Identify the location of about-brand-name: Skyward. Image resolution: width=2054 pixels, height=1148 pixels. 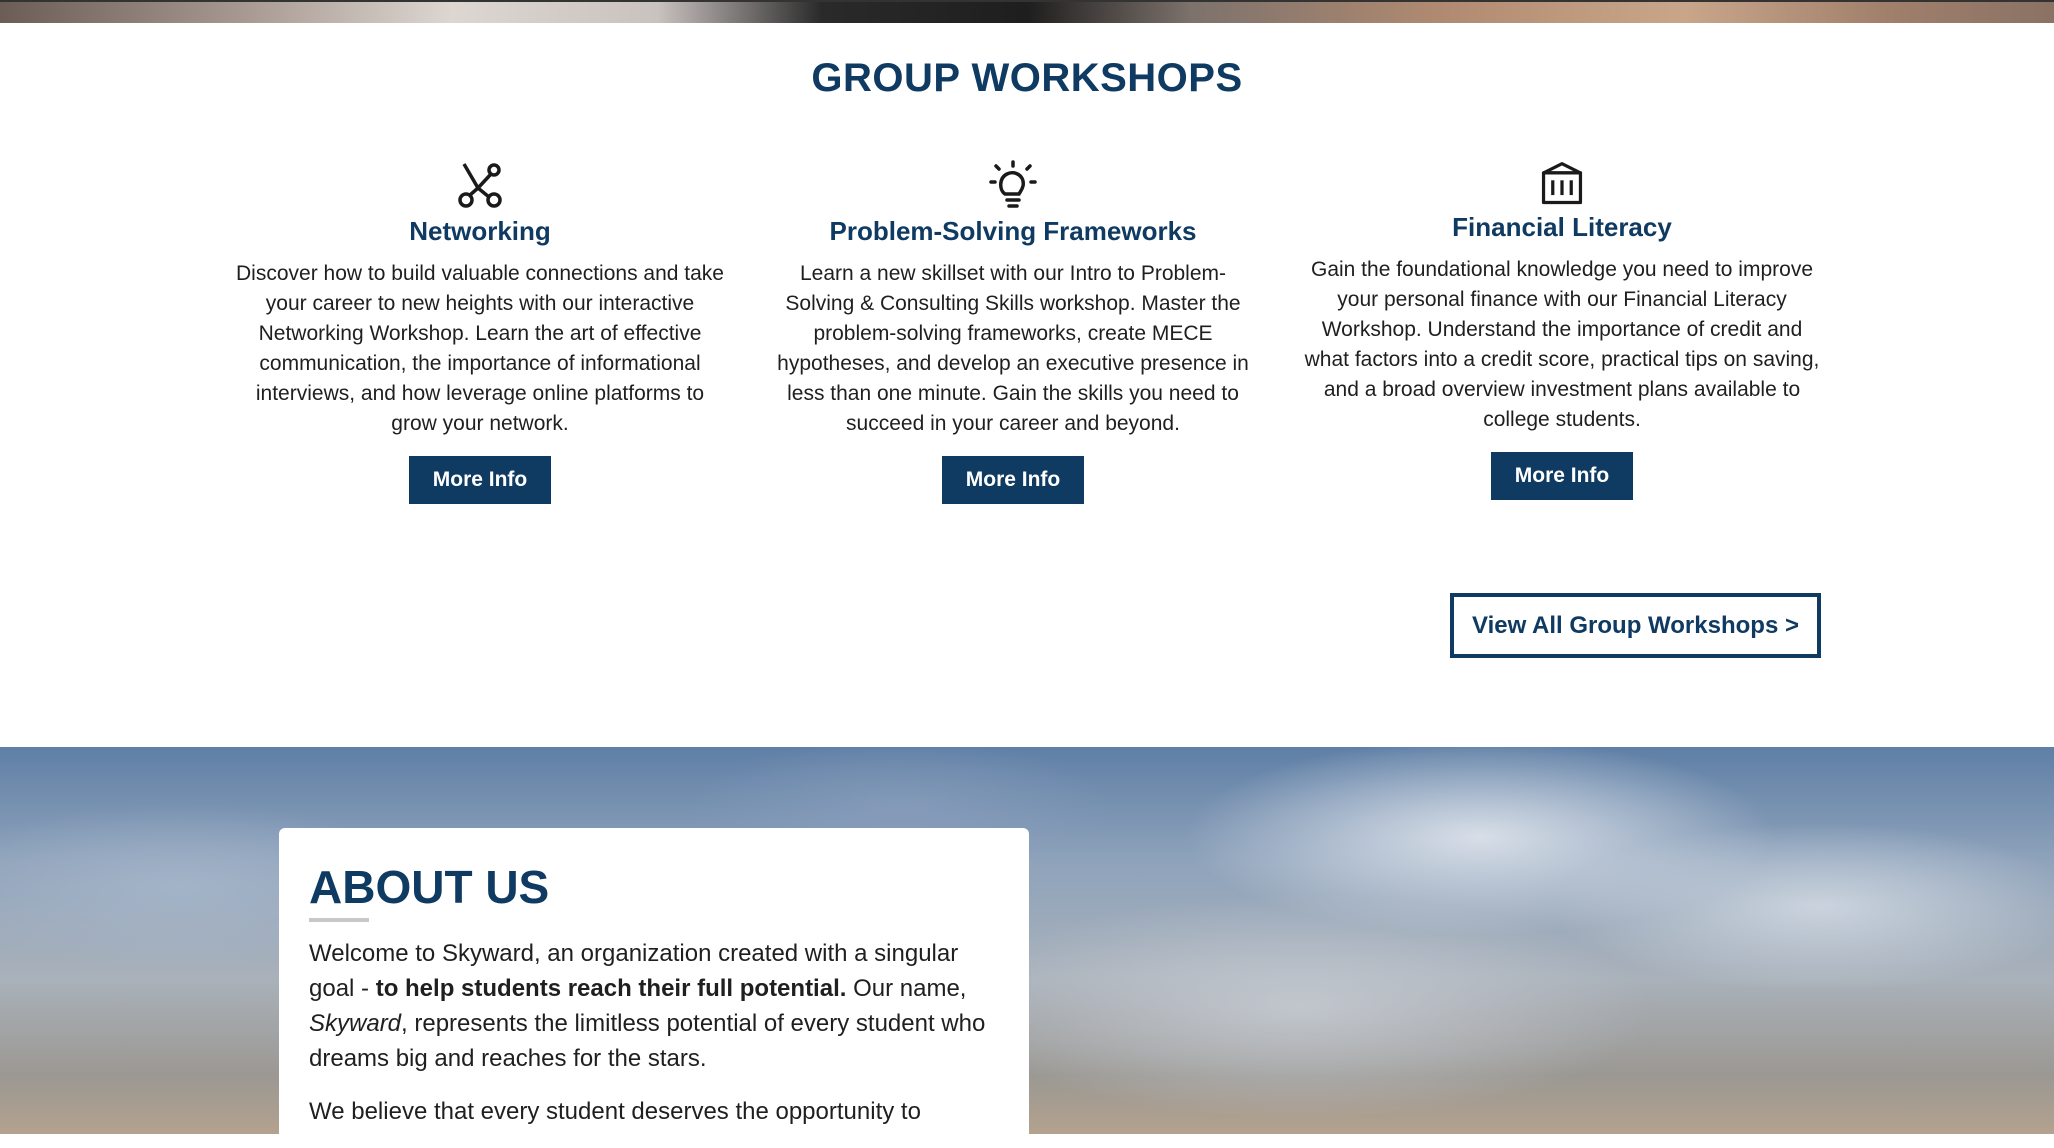
(355, 1023).